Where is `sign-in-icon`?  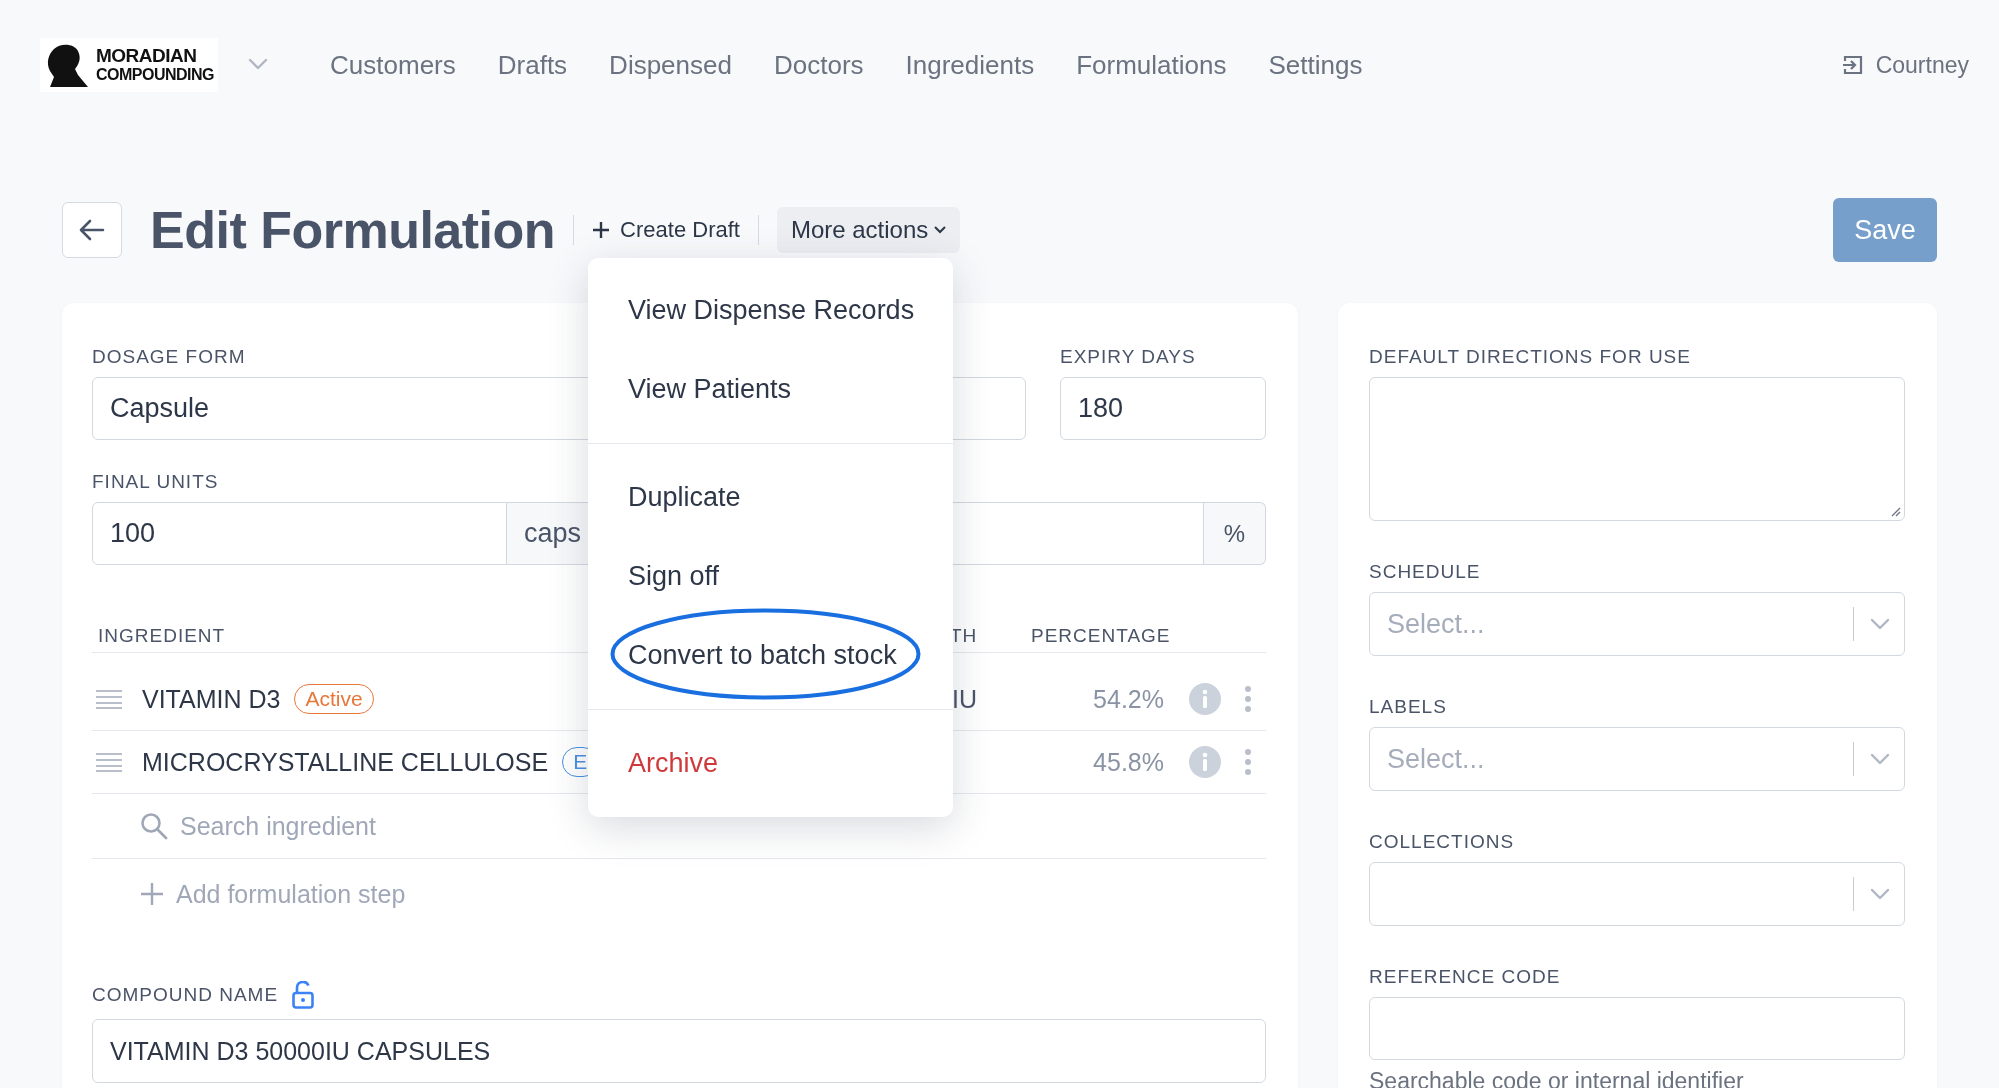 sign-in-icon is located at coordinates (1852, 65).